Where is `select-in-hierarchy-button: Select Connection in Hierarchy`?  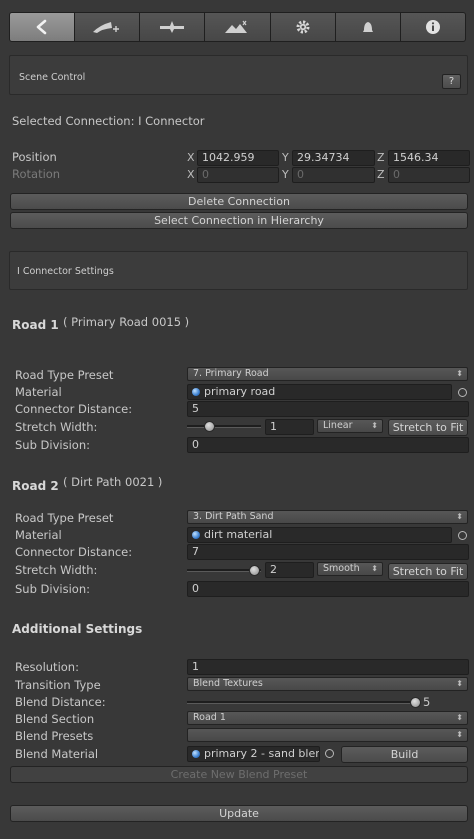 select-in-hierarchy-button: Select Connection in Hierarchy is located at coordinates (239, 220).